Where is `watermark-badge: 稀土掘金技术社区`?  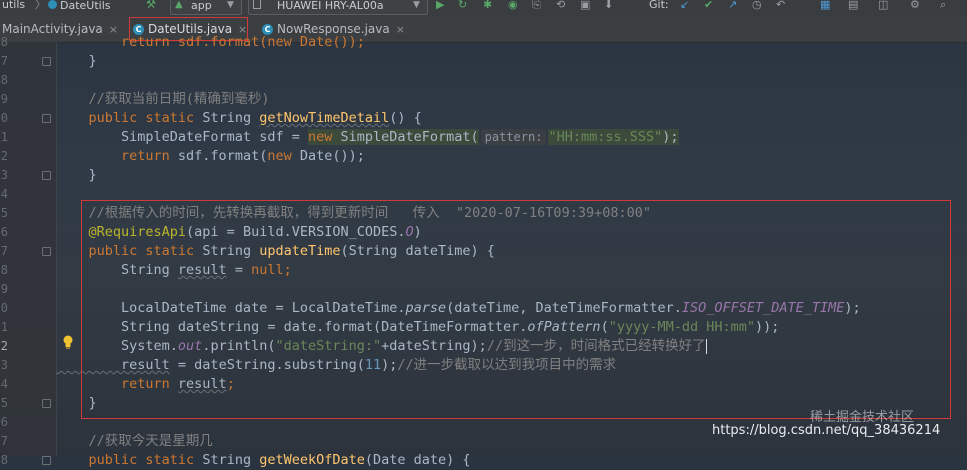 watermark-badge: 稀土掘金技术社区 is located at coordinates (862, 417).